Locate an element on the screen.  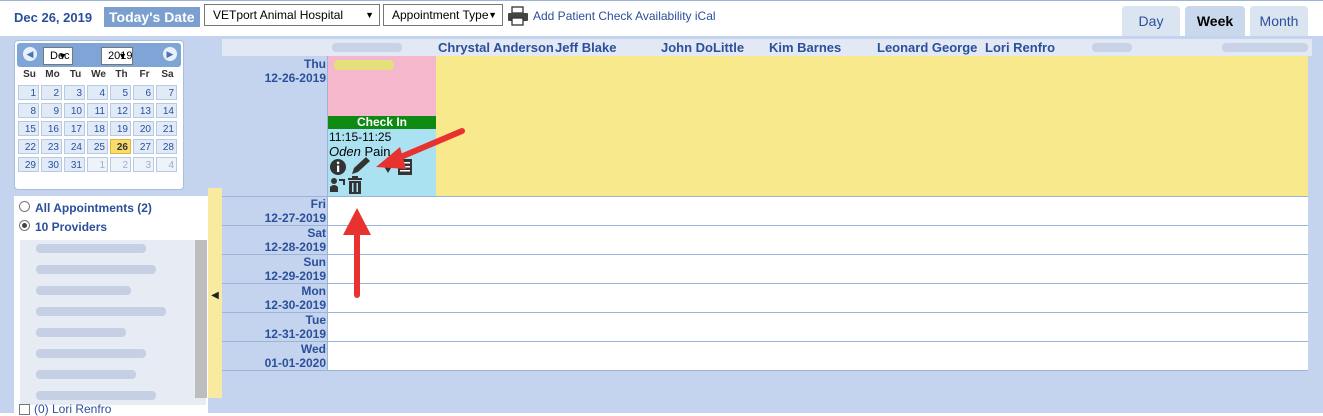
providers-radio is located at coordinates (24, 225).